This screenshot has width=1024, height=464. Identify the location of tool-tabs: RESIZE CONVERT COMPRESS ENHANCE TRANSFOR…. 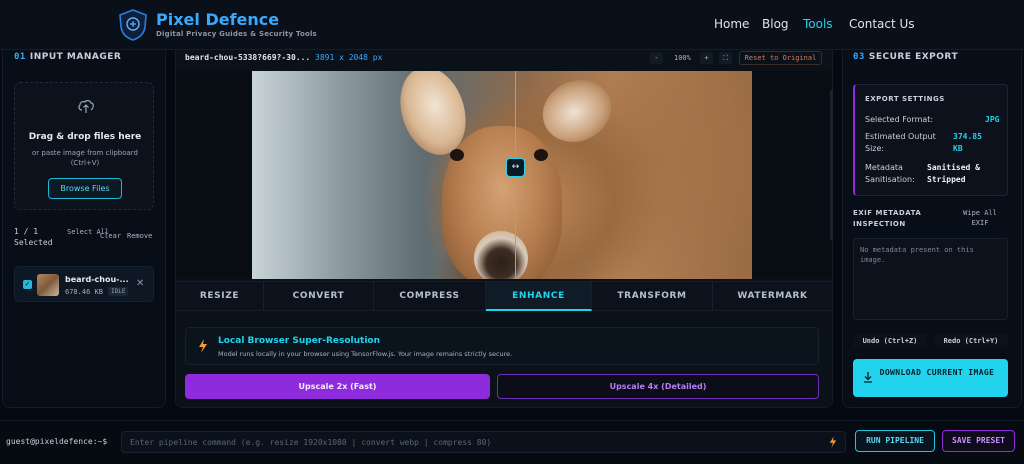
(504, 296).